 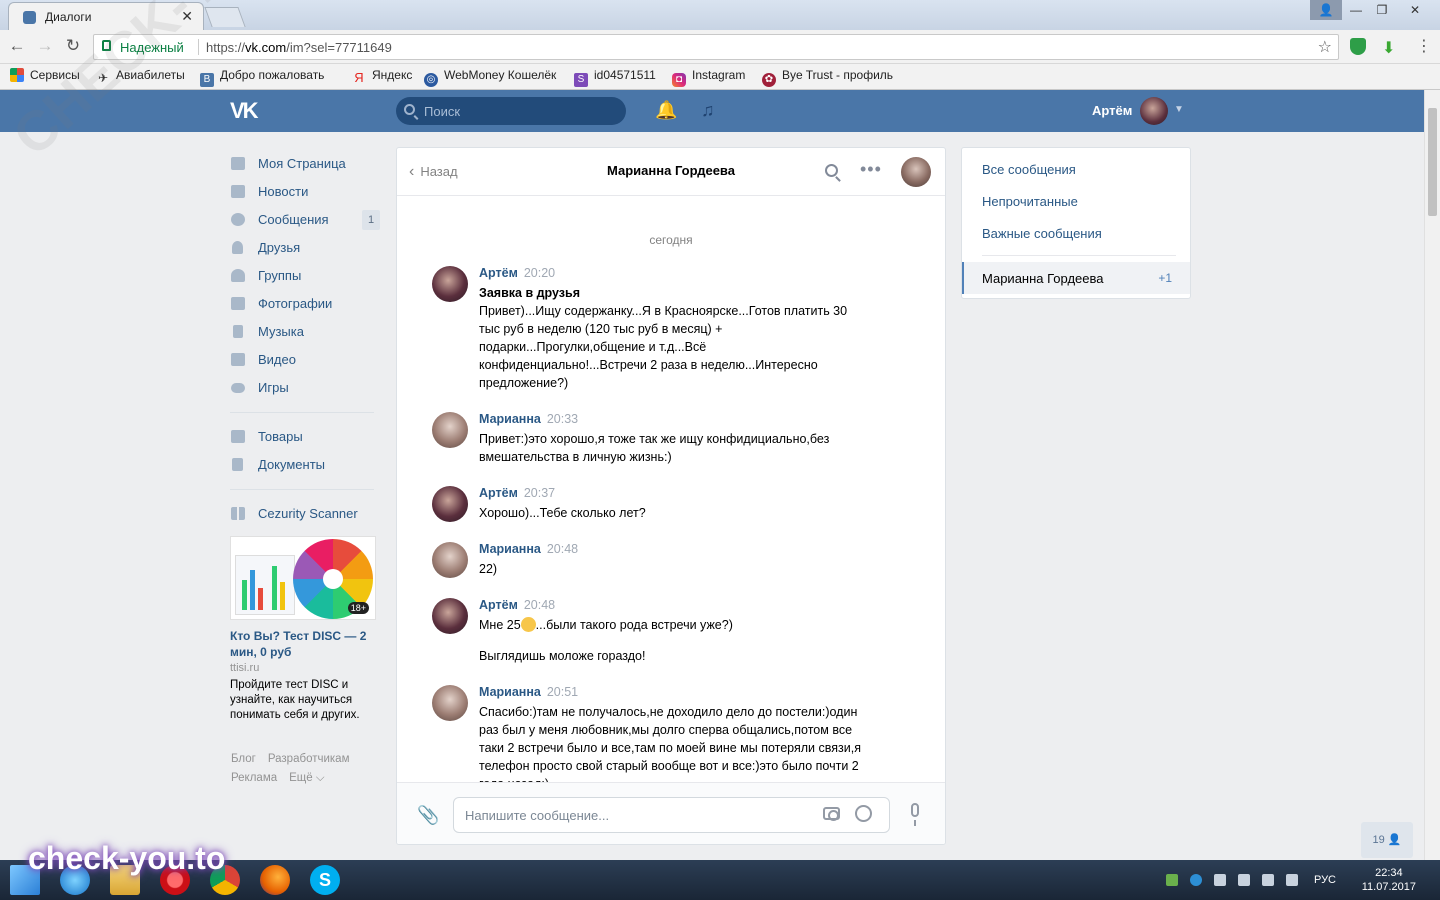 I want to click on filter-all-messages: Все сообщения, so click(x=1029, y=169).